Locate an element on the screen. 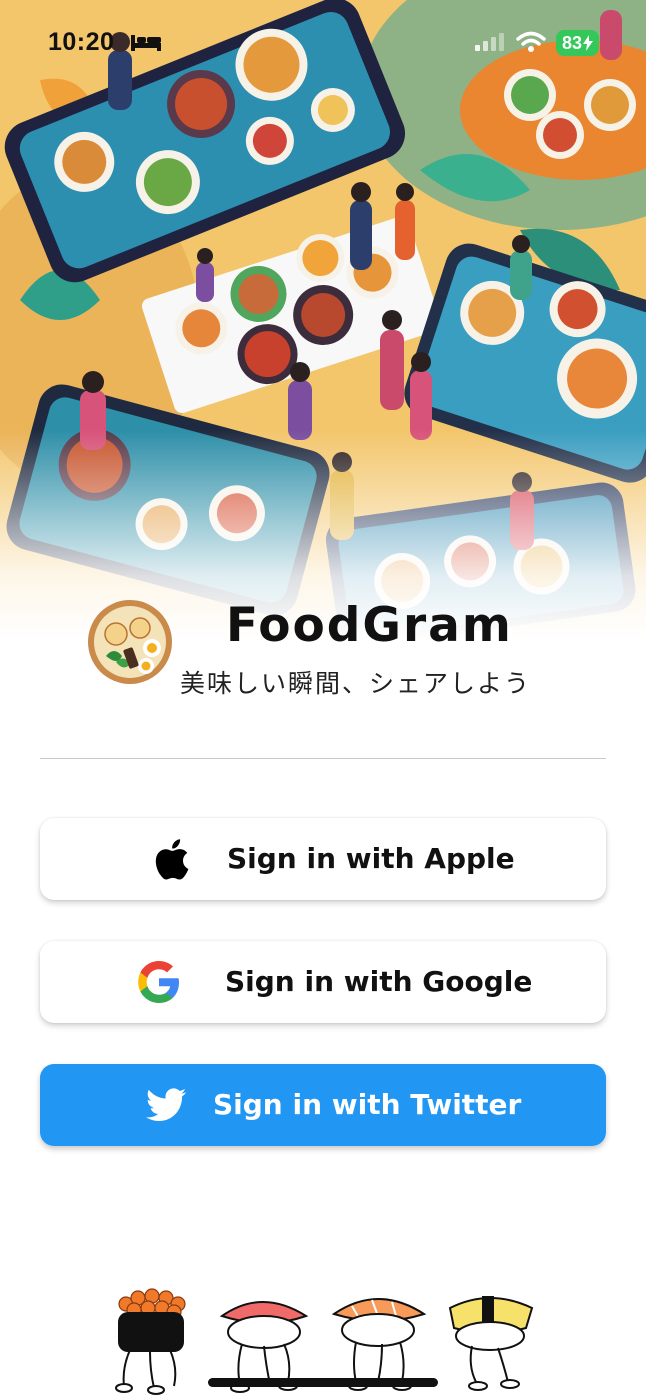  sign-in-apple-button: Sign in with Apple is located at coordinates (323, 859).